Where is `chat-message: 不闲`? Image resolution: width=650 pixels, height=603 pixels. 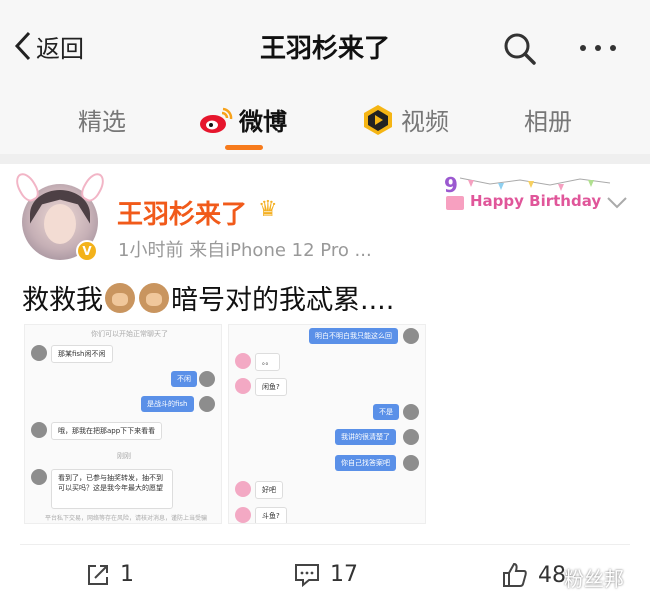 chat-message: 不闲 is located at coordinates (184, 379).